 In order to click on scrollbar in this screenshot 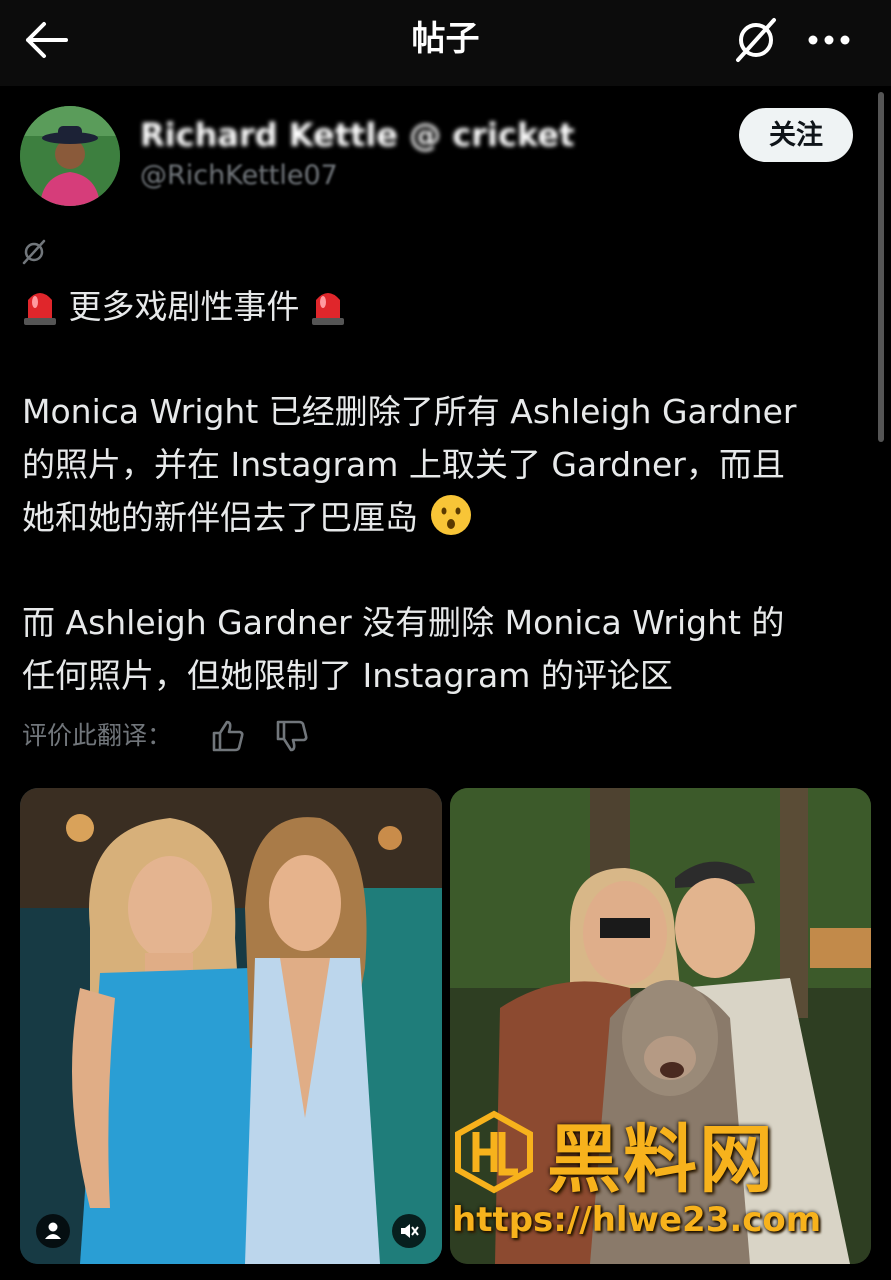, I will do `click(881, 267)`.